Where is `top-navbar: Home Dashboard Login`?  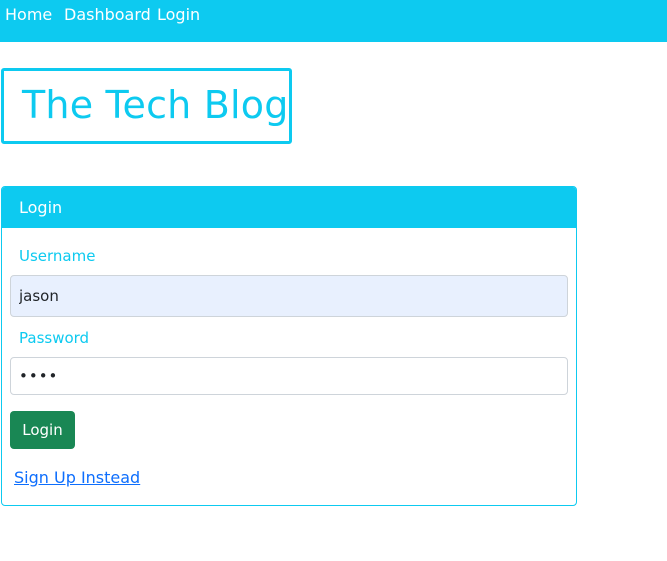
top-navbar: Home Dashboard Login is located at coordinates (333, 21).